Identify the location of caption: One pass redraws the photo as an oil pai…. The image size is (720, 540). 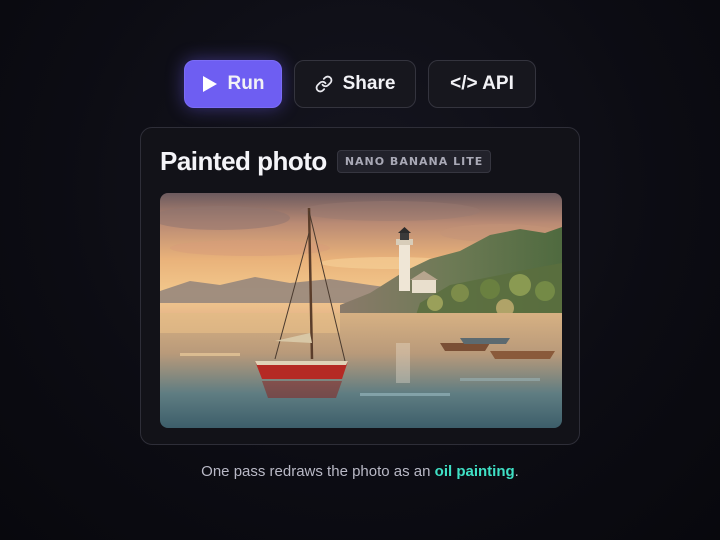
(360, 471).